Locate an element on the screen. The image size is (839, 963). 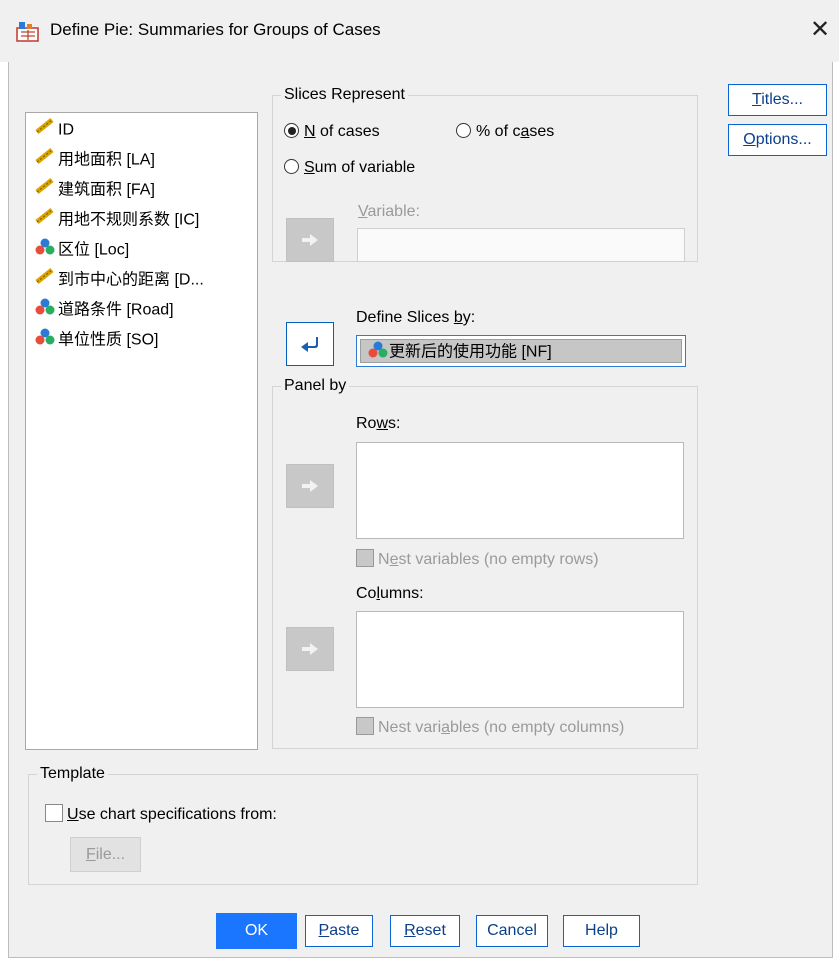
list-item: 建筑面积 [FA] is located at coordinates (94, 190).